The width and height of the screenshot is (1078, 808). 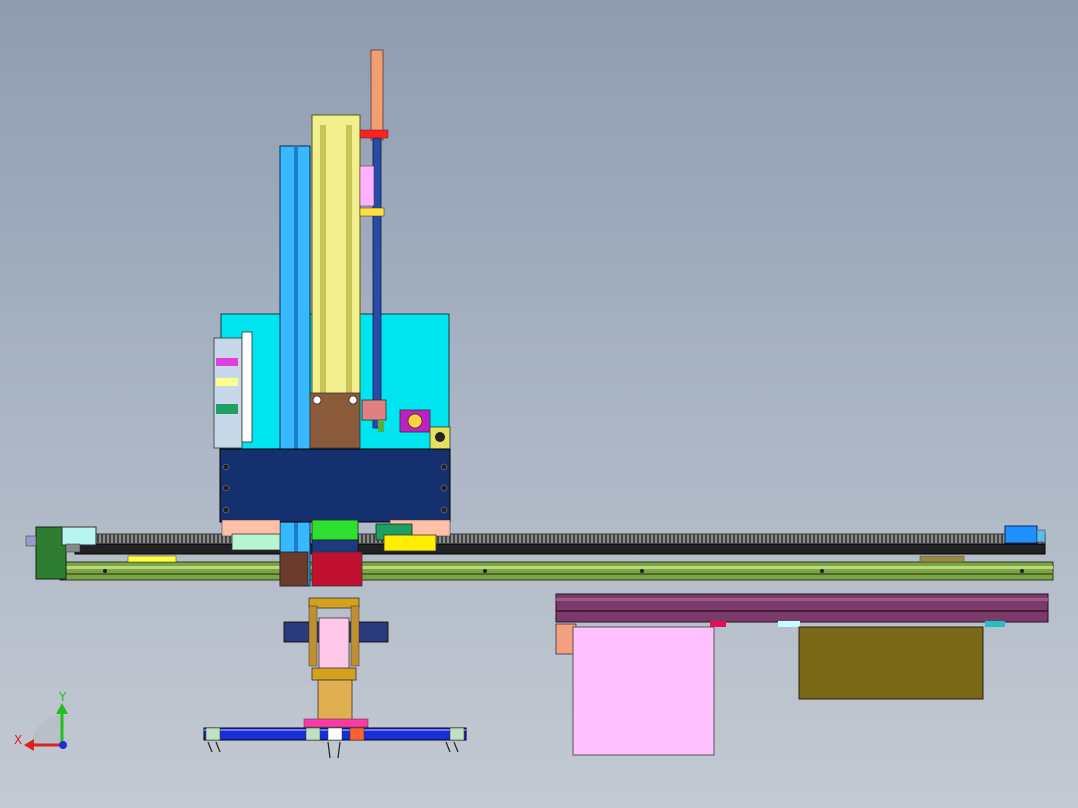 I want to click on gripper-cylinder, so click(x=336, y=662).